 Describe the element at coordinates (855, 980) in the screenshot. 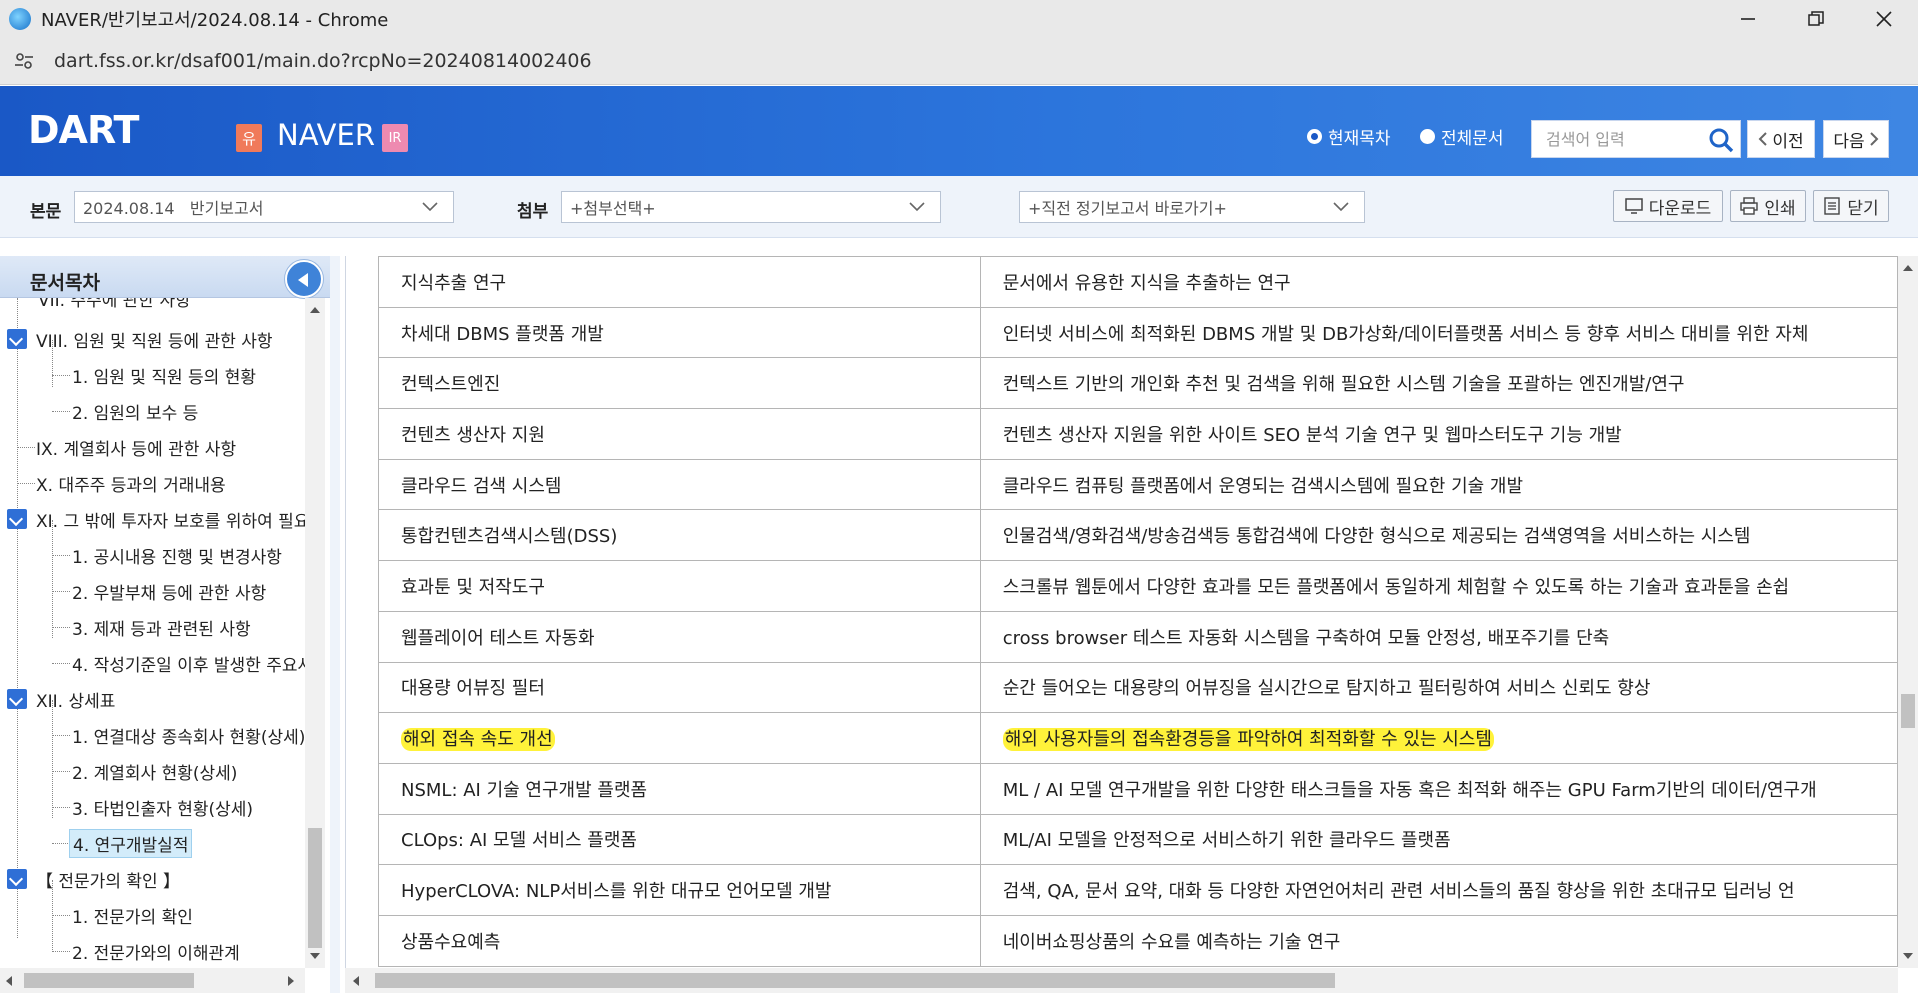

I see `main-hscroll-thumb` at that location.